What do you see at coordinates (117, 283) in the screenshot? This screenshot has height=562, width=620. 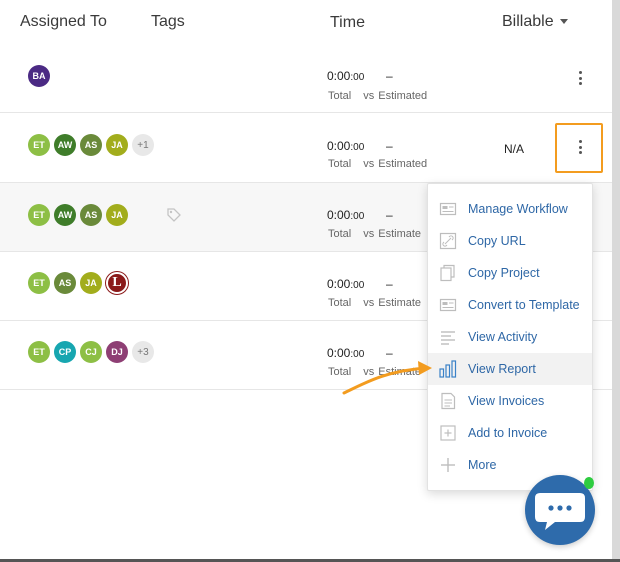 I see `avatar: L` at bounding box center [117, 283].